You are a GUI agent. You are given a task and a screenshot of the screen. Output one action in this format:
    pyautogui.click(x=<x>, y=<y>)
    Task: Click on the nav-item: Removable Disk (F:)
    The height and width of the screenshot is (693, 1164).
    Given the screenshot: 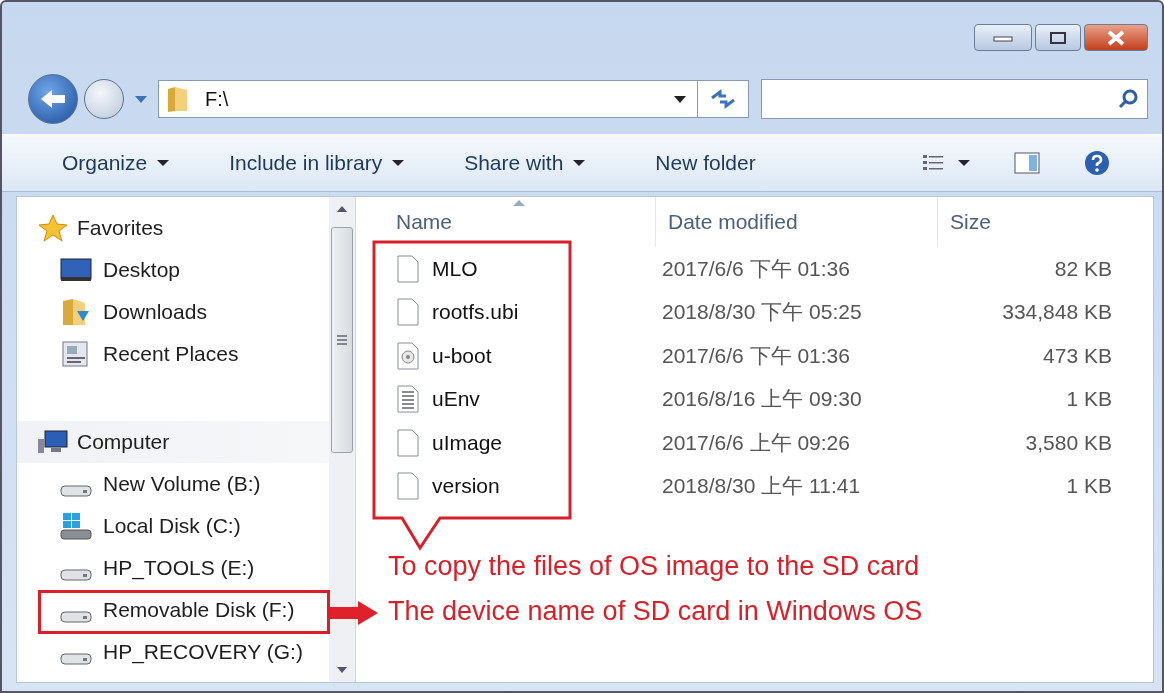 What is the action you would take?
    pyautogui.click(x=173, y=610)
    